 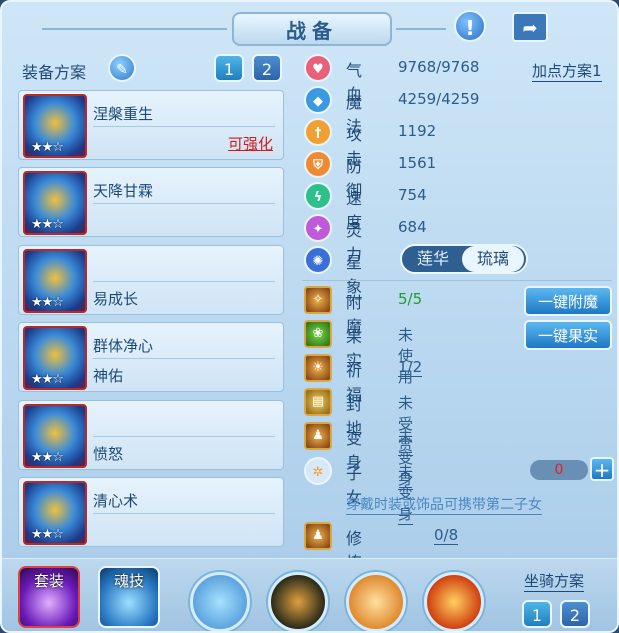 I want to click on set-bonus-button: 套装, so click(x=49, y=597).